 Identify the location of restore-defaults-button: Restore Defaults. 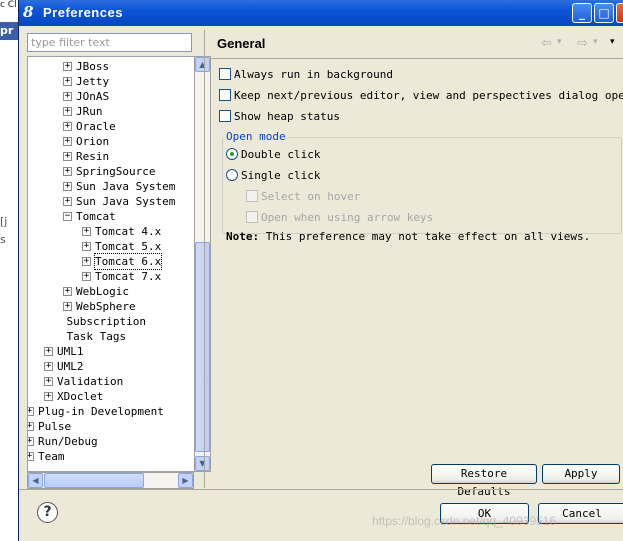
(484, 481).